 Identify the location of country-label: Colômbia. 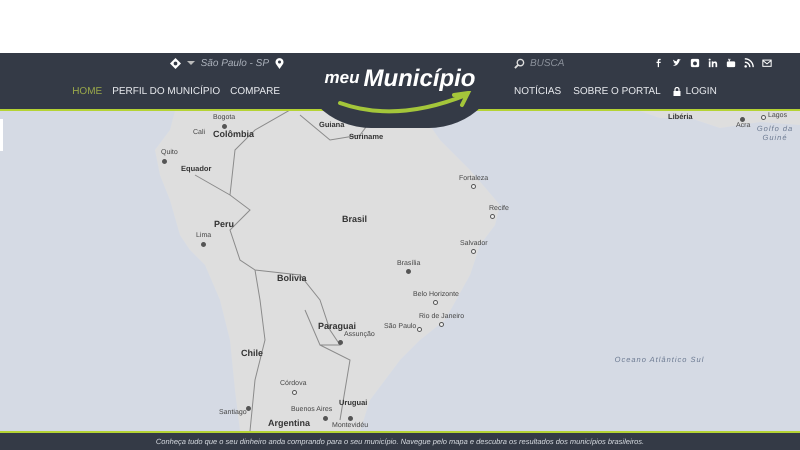
(233, 134).